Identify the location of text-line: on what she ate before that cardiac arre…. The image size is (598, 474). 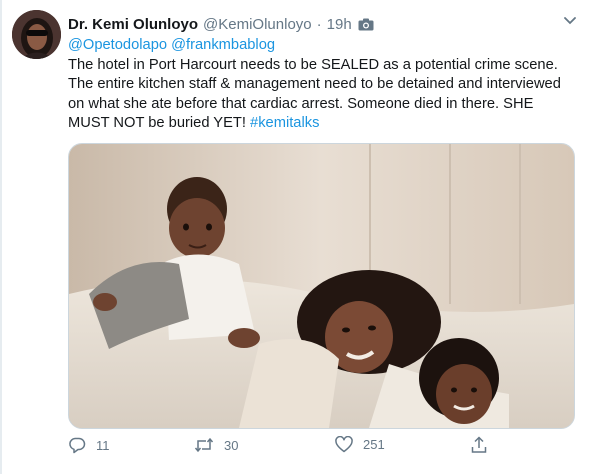
(301, 103).